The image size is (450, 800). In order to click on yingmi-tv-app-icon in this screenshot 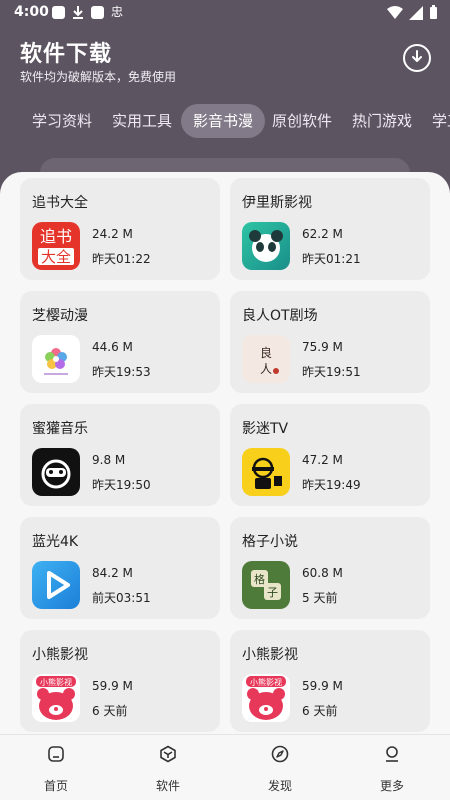, I will do `click(266, 472)`.